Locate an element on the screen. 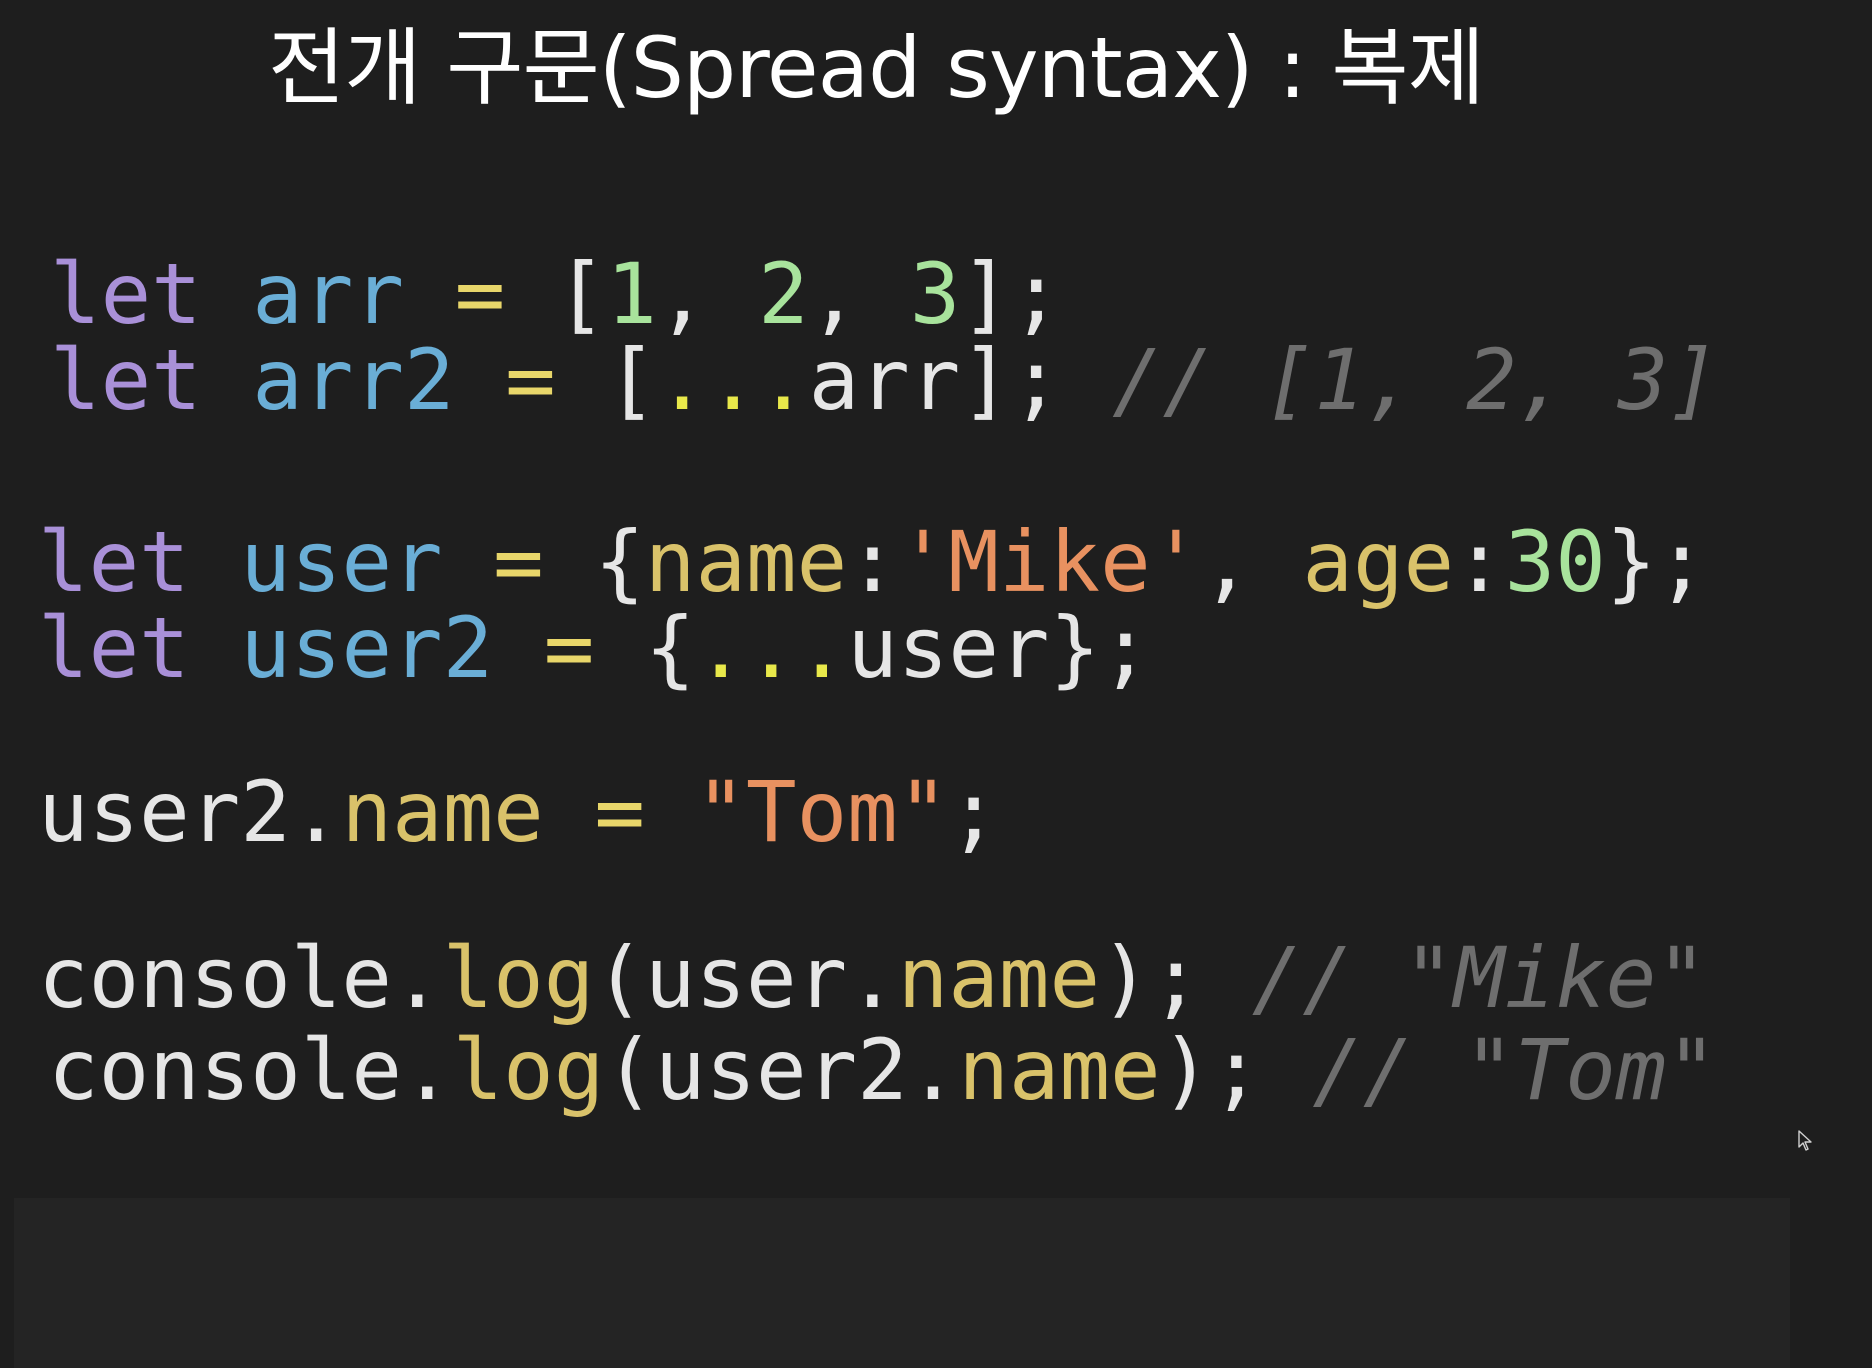 The image size is (1872, 1368). reference-user: user is located at coordinates (948, 648).